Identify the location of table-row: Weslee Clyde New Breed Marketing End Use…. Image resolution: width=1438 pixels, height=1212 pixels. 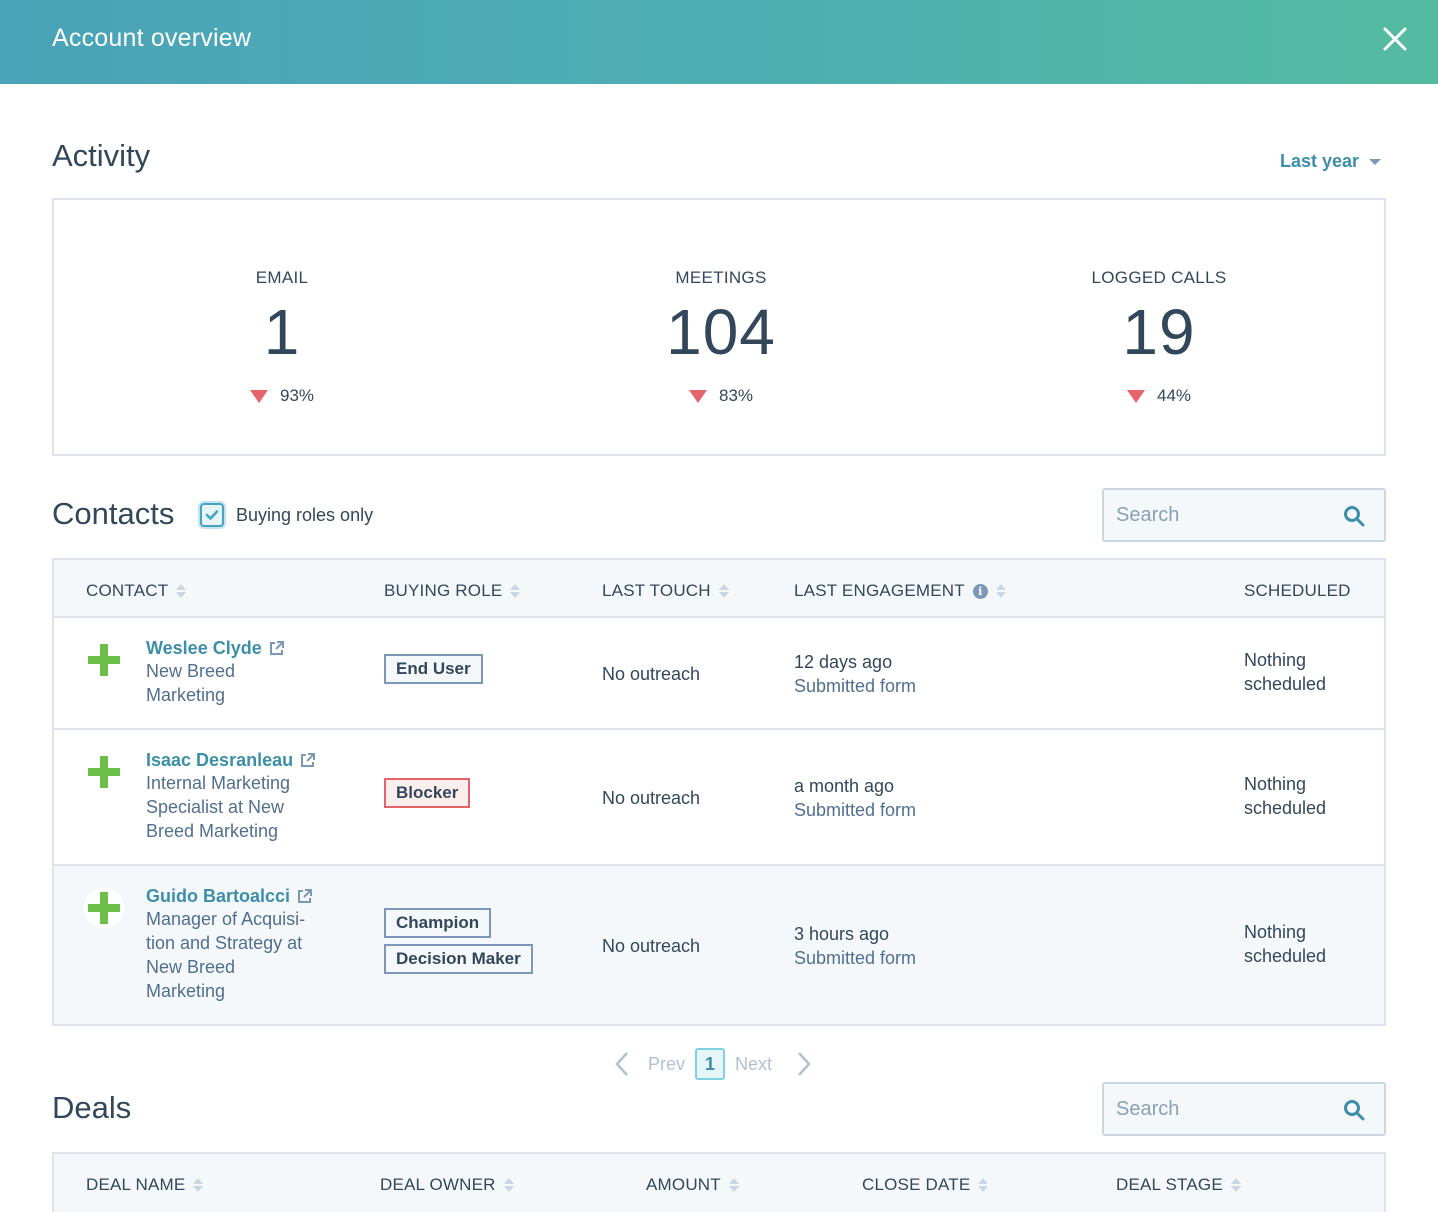
(719, 674).